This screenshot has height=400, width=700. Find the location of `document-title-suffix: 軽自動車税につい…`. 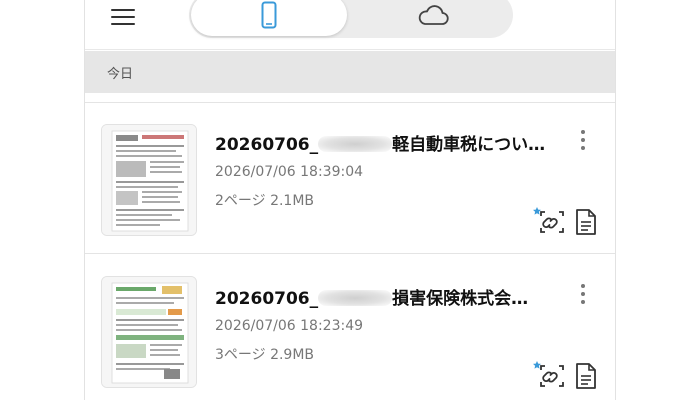

document-title-suffix: 軽自動車税につい… is located at coordinates (468, 145).